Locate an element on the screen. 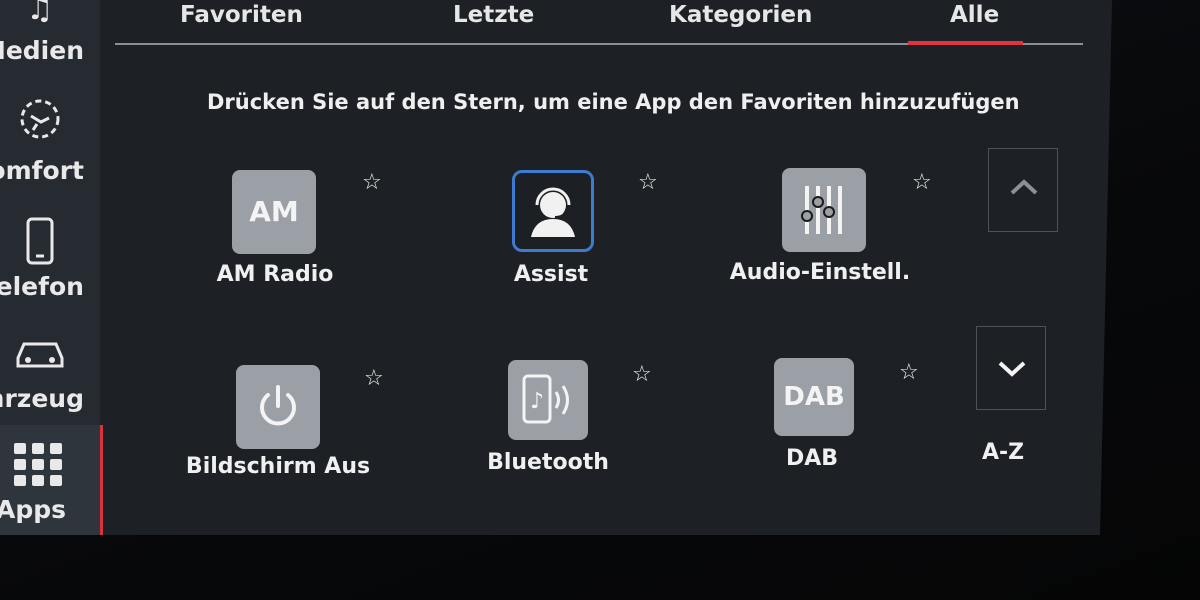 The image size is (1200, 600). tab-bar: Favoriten Letzte Kategorien Alle is located at coordinates (599, 23).